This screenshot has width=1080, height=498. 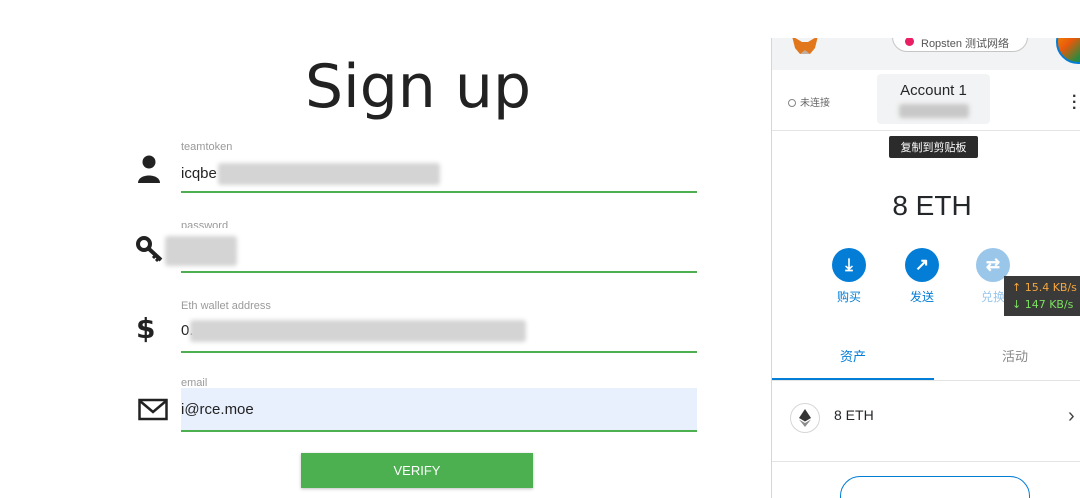 I want to click on password-label: password, so click(x=205, y=224).